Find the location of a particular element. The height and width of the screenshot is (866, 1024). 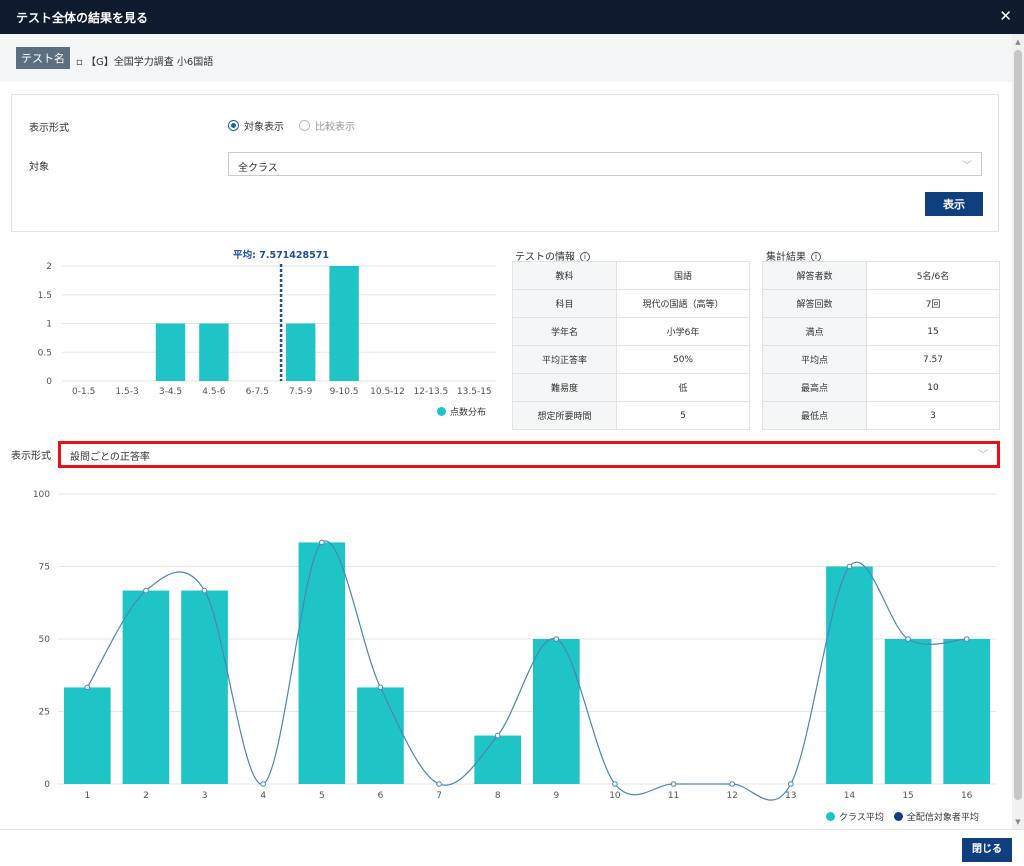

row-value: 低 is located at coordinates (683, 387).